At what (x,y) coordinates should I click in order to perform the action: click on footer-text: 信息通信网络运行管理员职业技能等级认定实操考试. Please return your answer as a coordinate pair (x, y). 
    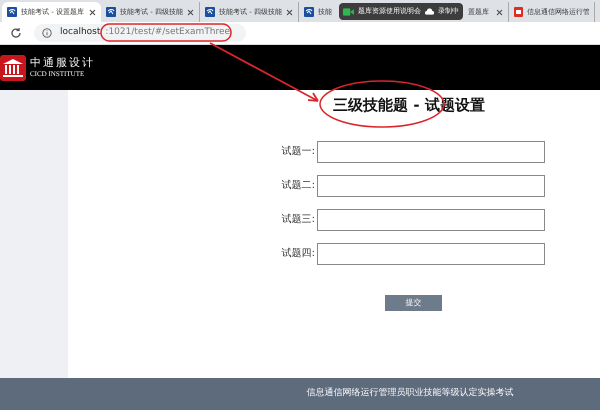
    Looking at the image, I should click on (300, 394).